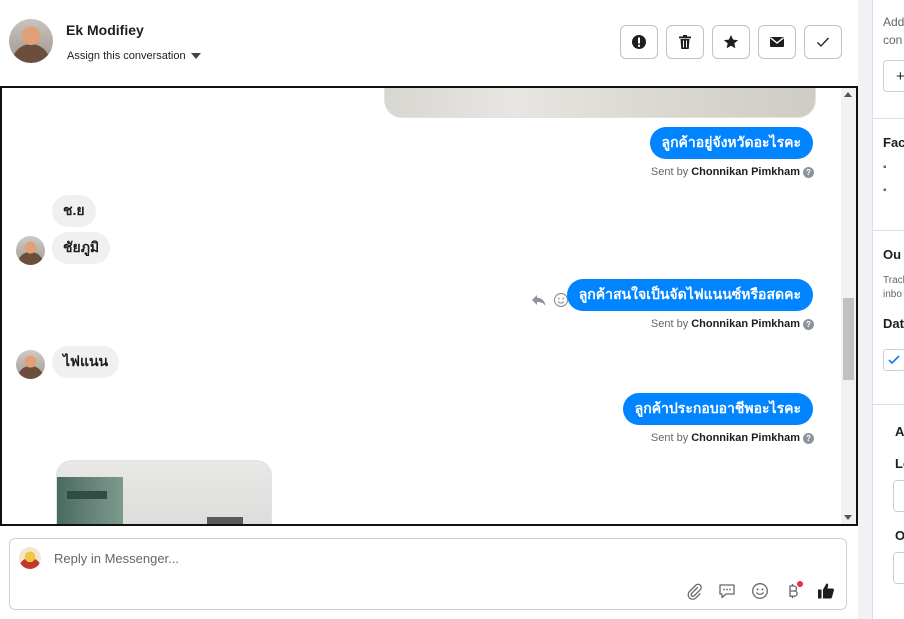 This screenshot has height=619, width=904. What do you see at coordinates (81, 248) in the screenshot?
I see `incoming-message: ชัยภูมิ` at bounding box center [81, 248].